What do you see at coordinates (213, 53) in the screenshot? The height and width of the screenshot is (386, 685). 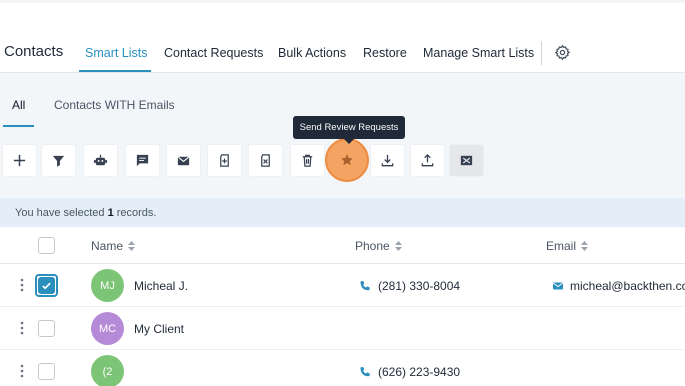 I see `tab-contact-requests: Contact Requests` at bounding box center [213, 53].